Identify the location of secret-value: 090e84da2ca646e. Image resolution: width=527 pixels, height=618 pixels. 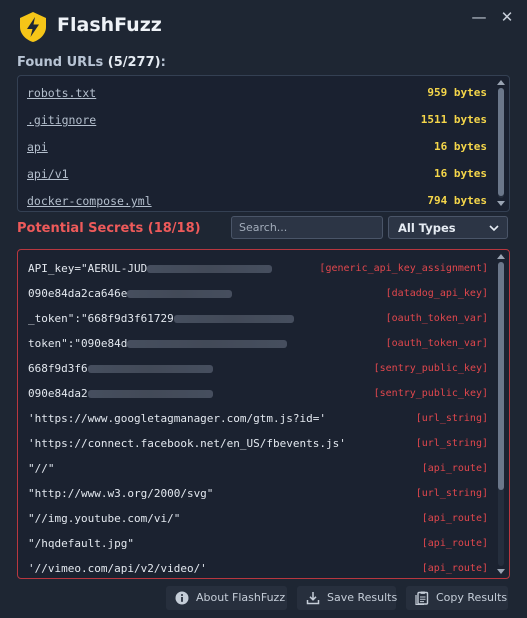
(130, 293).